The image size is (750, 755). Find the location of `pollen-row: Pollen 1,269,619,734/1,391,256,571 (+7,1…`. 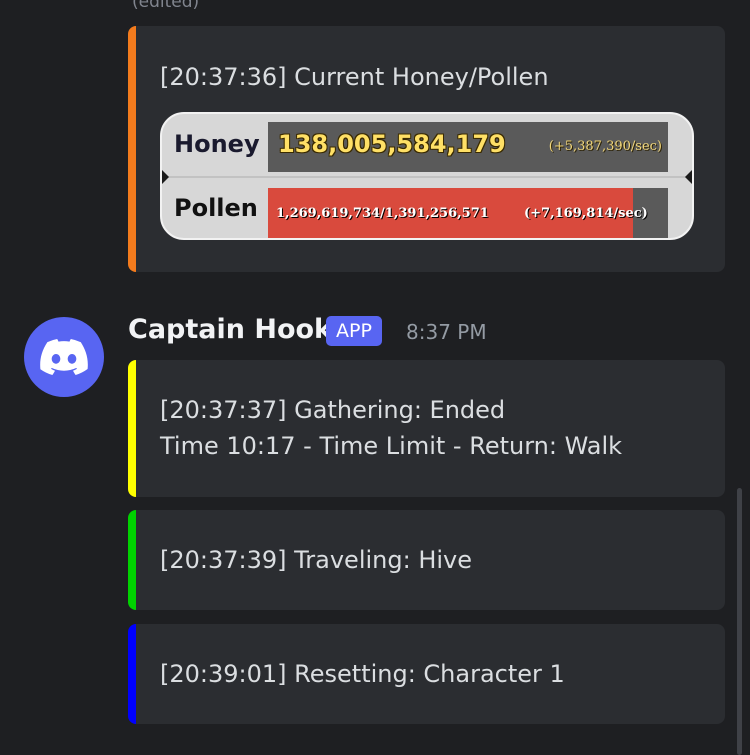

pollen-row: Pollen 1,269,619,734/1,391,256,571 (+7,1… is located at coordinates (427, 209).